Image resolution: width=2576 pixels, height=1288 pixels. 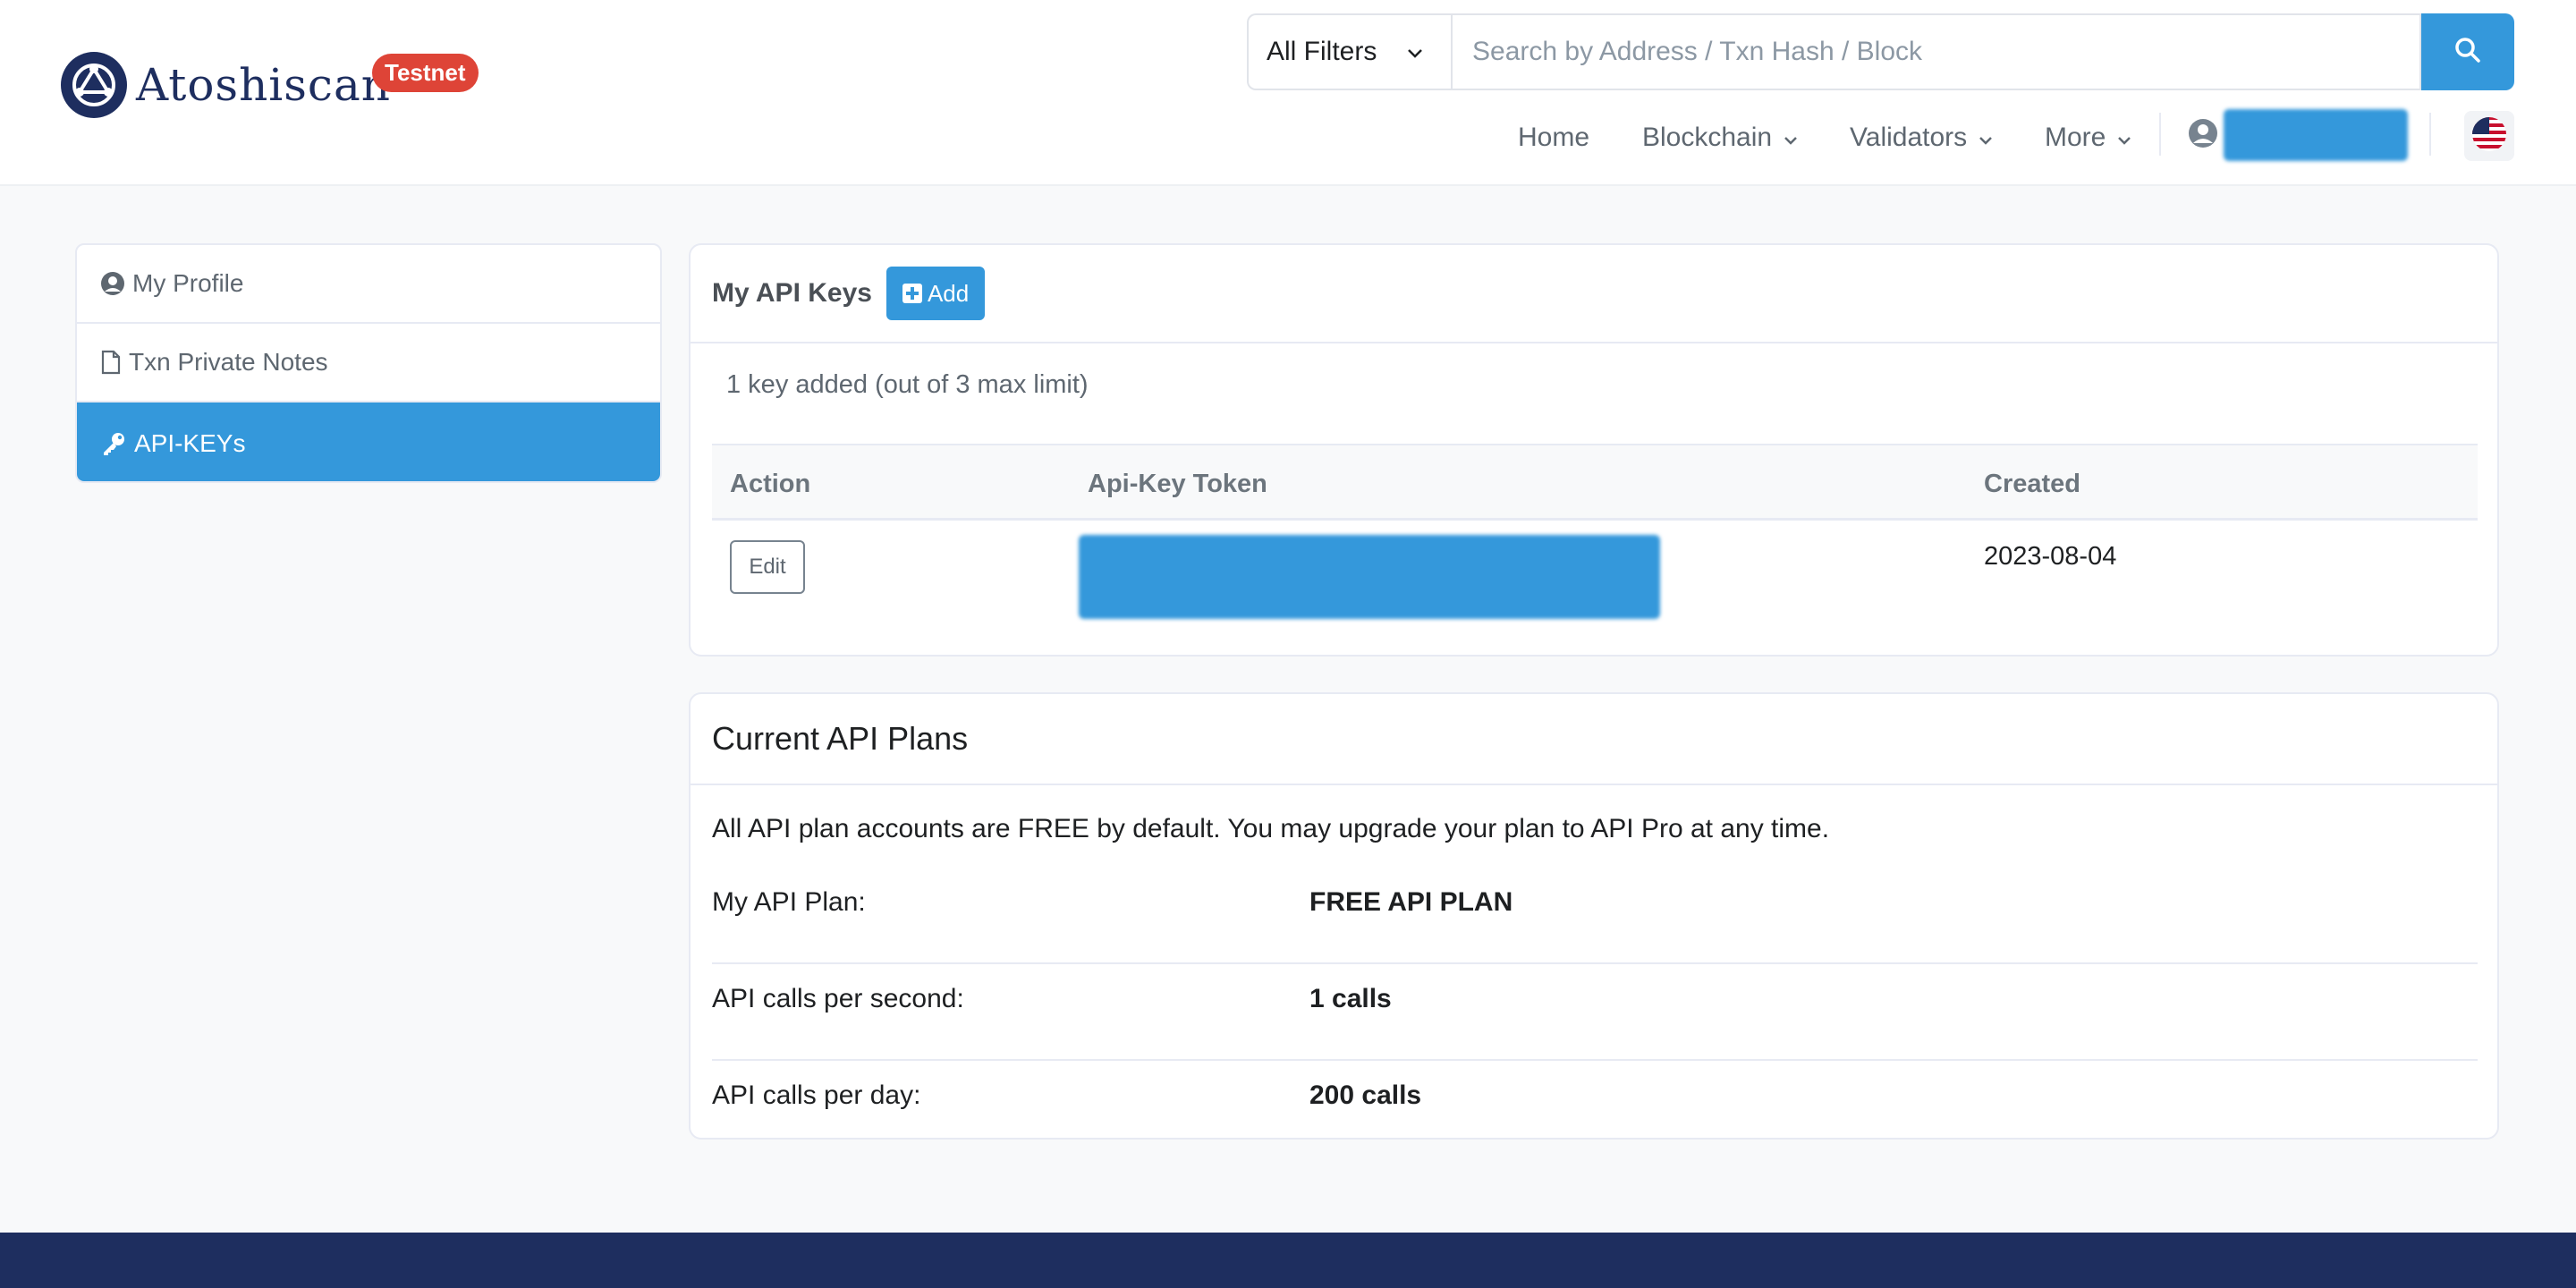 What do you see at coordinates (190, 443) in the screenshot?
I see `sidebar-item-label: API-KEYs` at bounding box center [190, 443].